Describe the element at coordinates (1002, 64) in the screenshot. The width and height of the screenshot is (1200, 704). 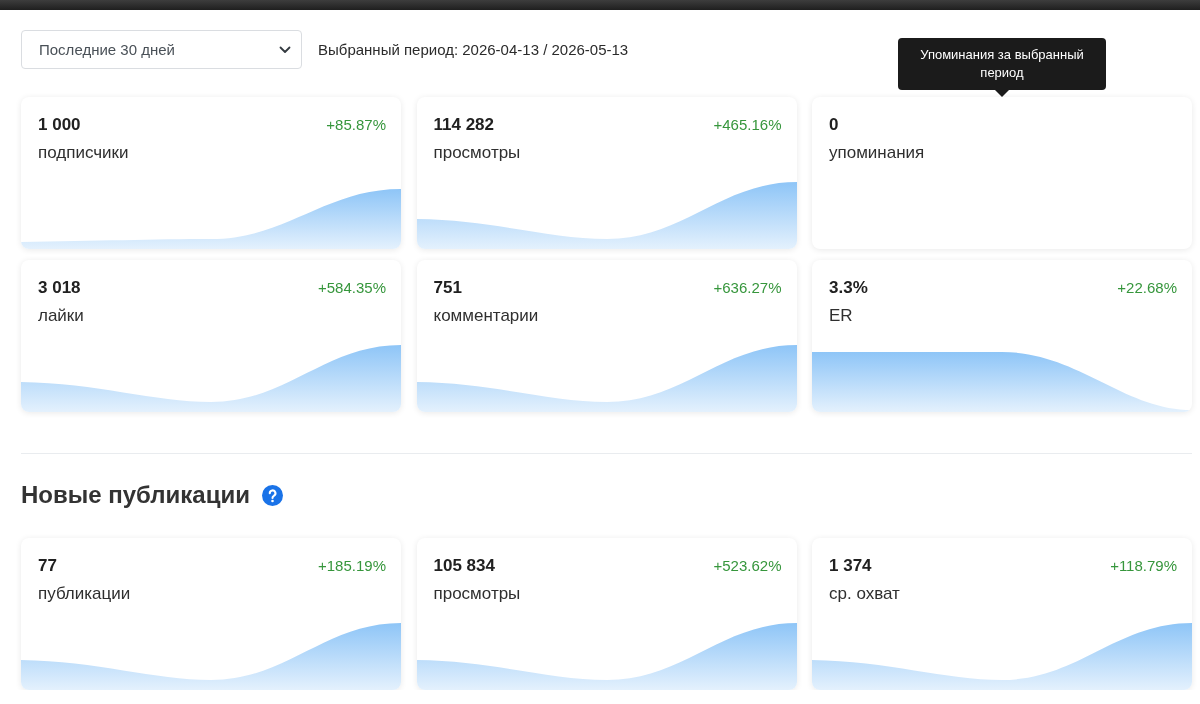
I see `tooltip: Упоминания за выбранный период` at that location.